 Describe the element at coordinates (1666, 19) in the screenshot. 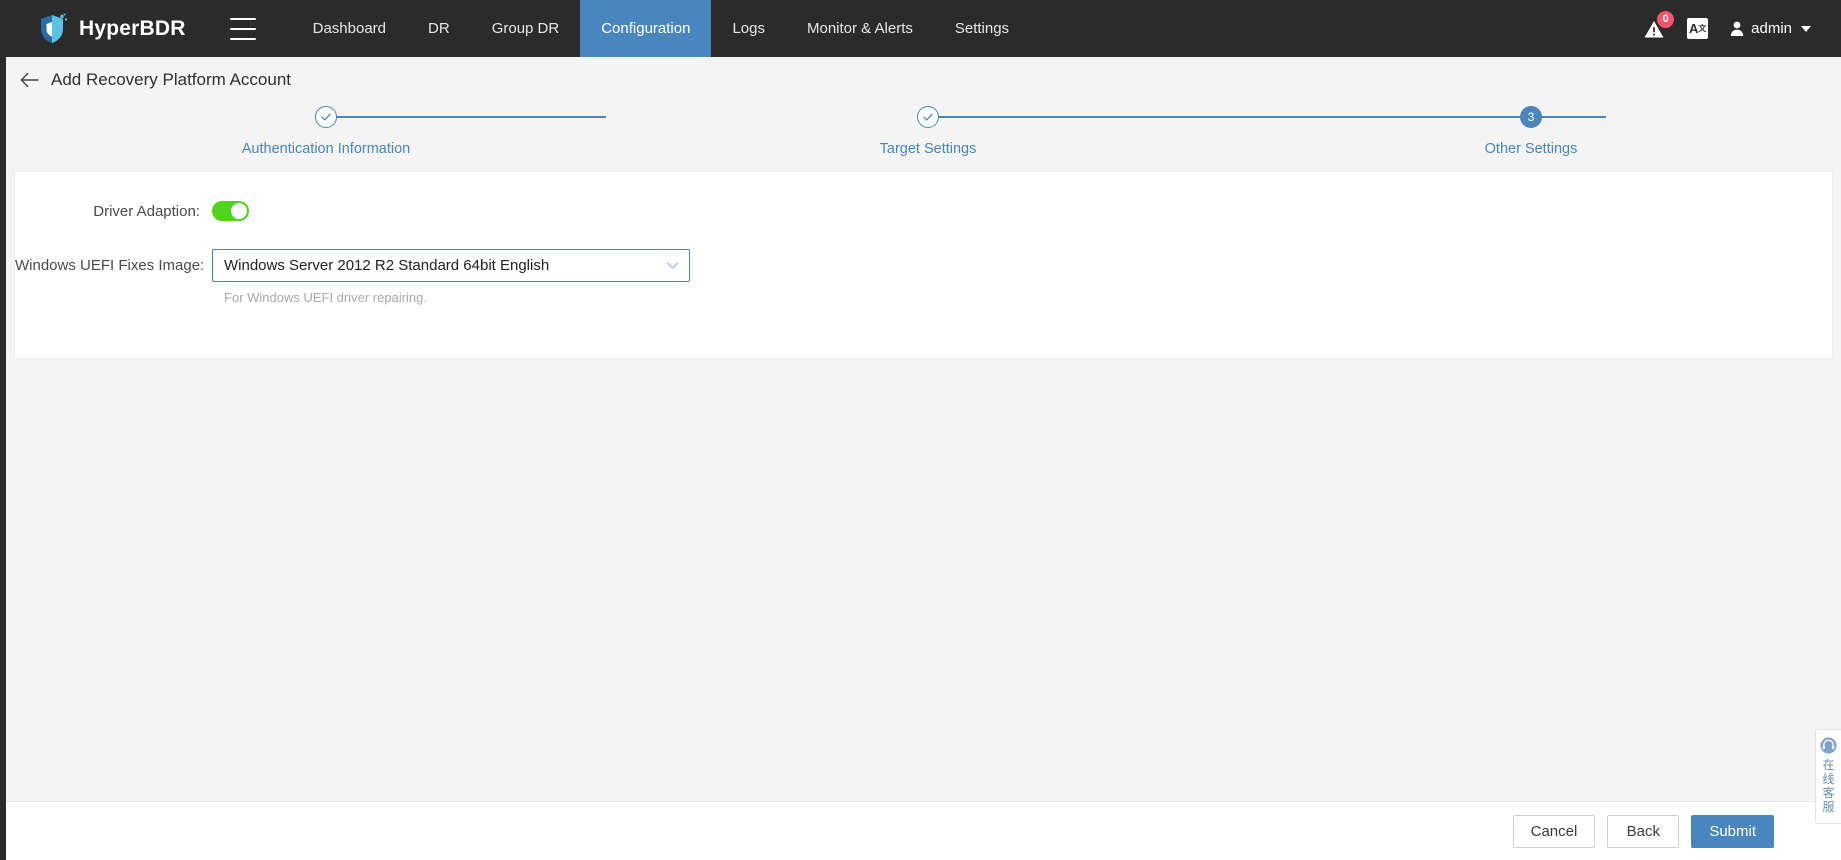

I see `alerts-badge: 0` at that location.